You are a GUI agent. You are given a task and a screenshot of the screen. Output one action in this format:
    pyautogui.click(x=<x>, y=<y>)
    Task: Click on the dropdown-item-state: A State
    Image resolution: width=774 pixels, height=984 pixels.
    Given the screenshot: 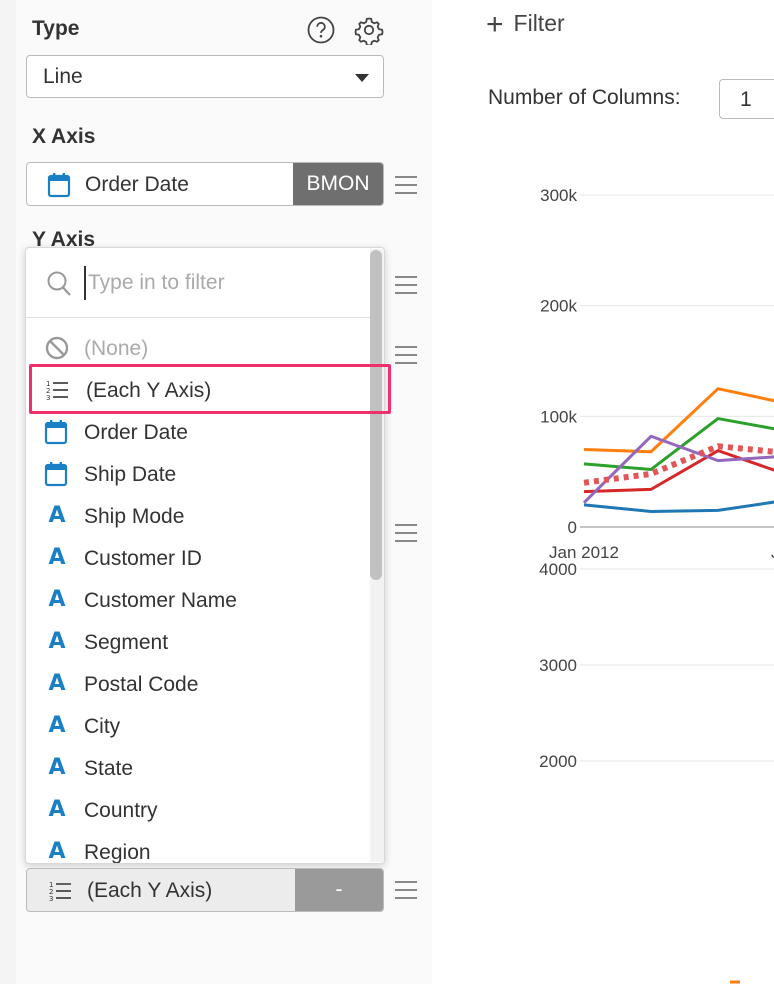 What is the action you would take?
    pyautogui.click(x=198, y=768)
    